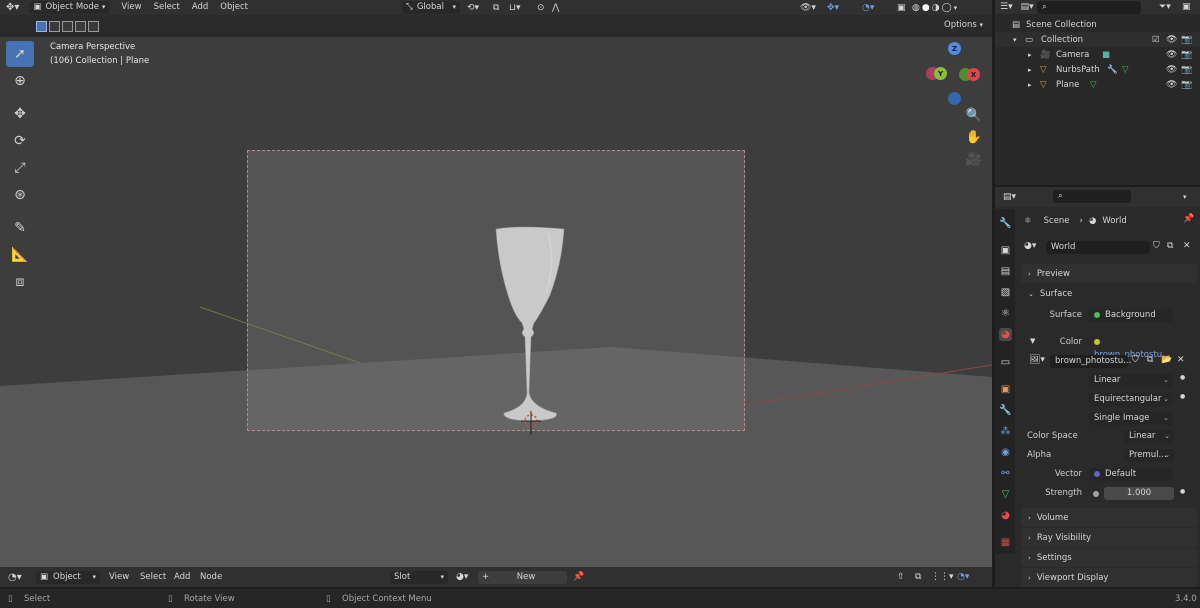 Image resolution: width=1200 pixels, height=608 pixels. Describe the element at coordinates (1139, 493) in the screenshot. I see `strength-field: 1.000` at that location.